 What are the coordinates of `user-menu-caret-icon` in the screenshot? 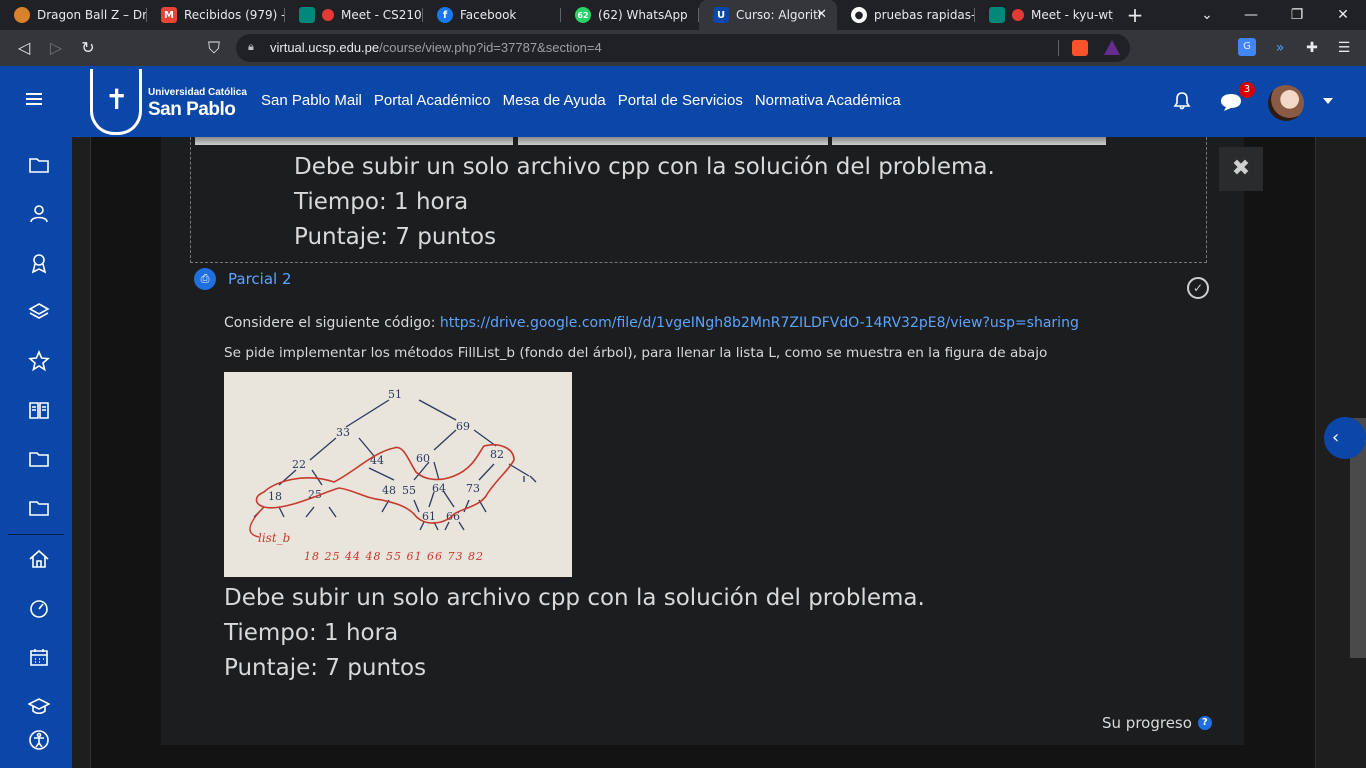 It's located at (1328, 101).